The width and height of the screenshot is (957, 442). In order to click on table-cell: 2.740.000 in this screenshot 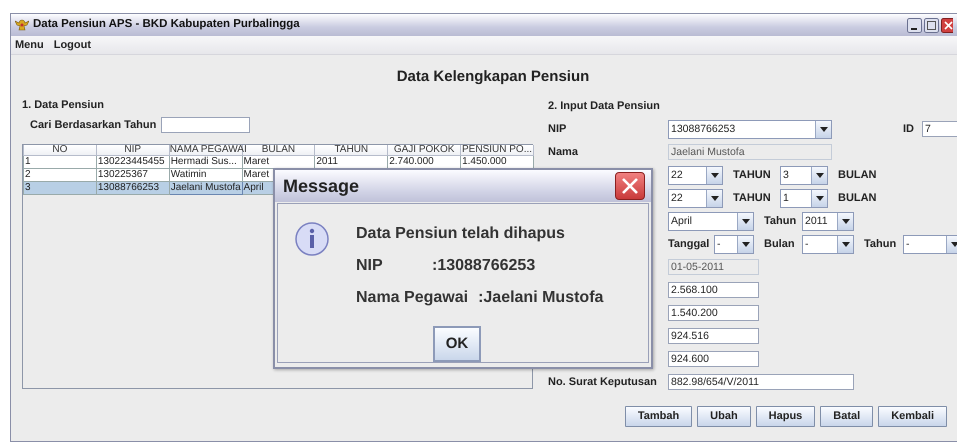, I will do `click(424, 162)`.